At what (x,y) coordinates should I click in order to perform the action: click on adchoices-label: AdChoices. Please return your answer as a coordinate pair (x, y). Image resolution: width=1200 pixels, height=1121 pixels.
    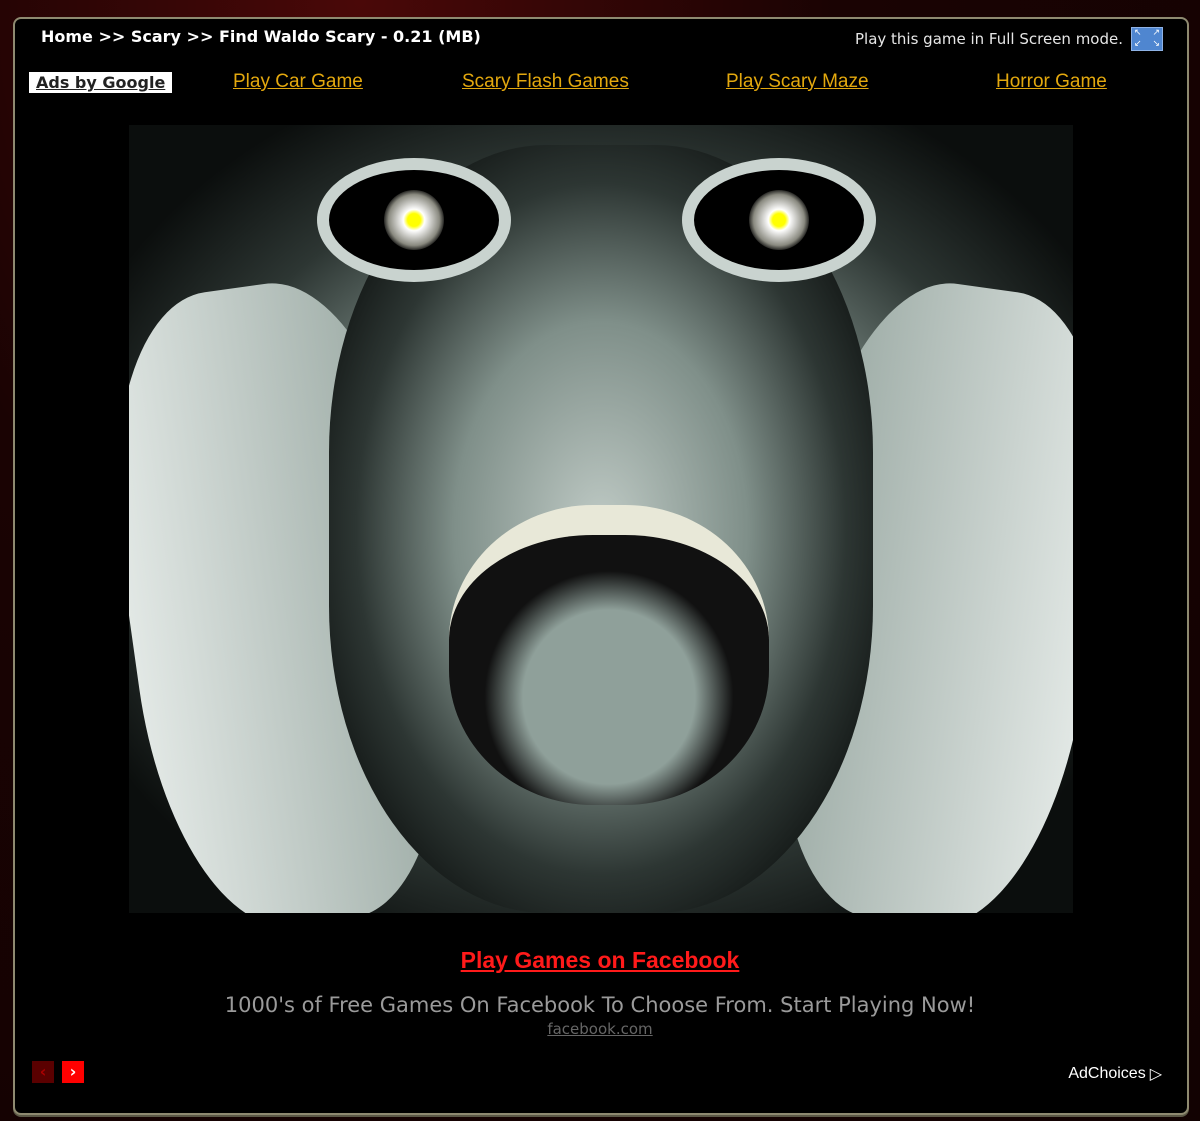
    Looking at the image, I should click on (1106, 1074).